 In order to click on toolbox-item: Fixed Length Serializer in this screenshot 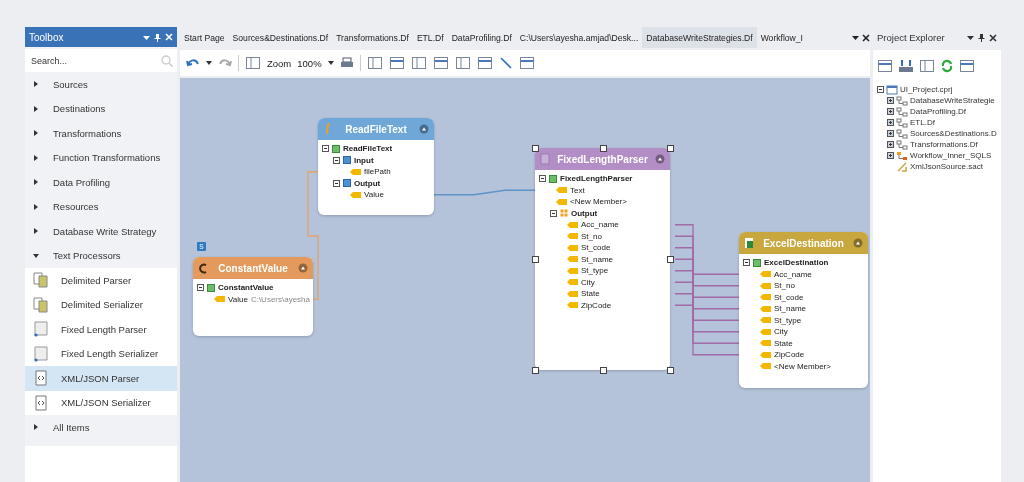, I will do `click(101, 353)`.